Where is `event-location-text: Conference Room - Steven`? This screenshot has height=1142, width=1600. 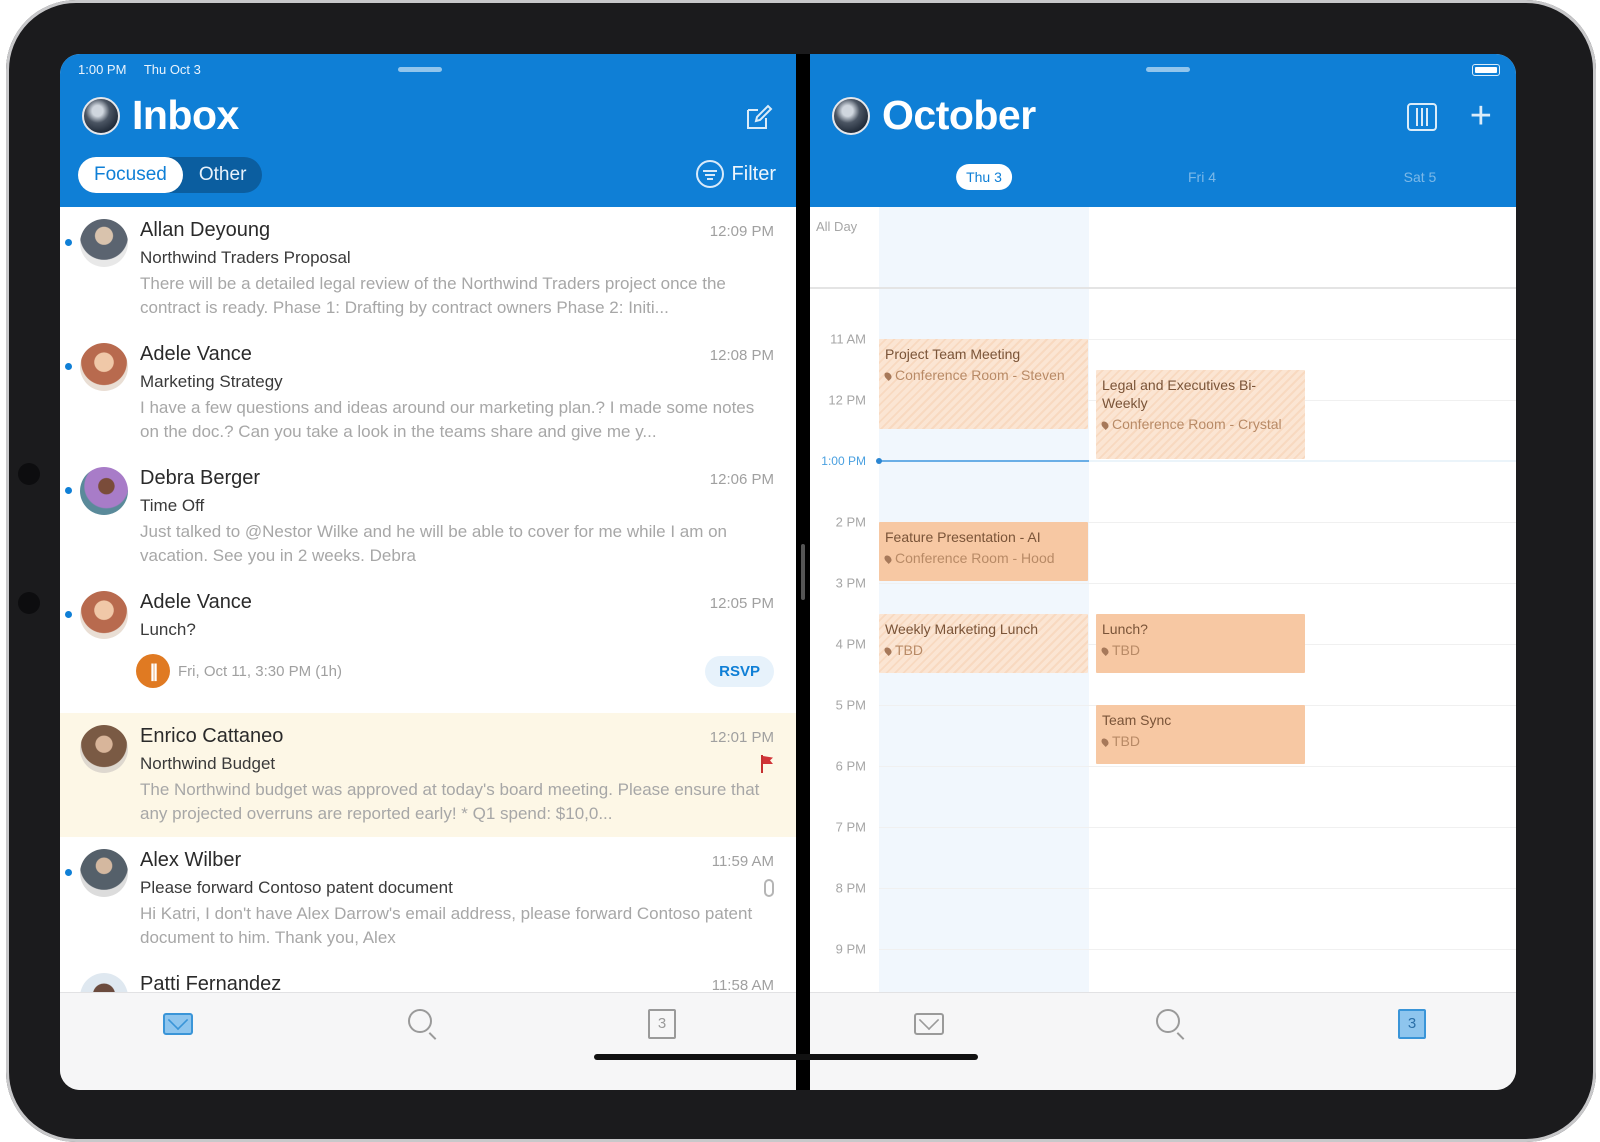
event-location-text: Conference Room - Steven is located at coordinates (980, 375).